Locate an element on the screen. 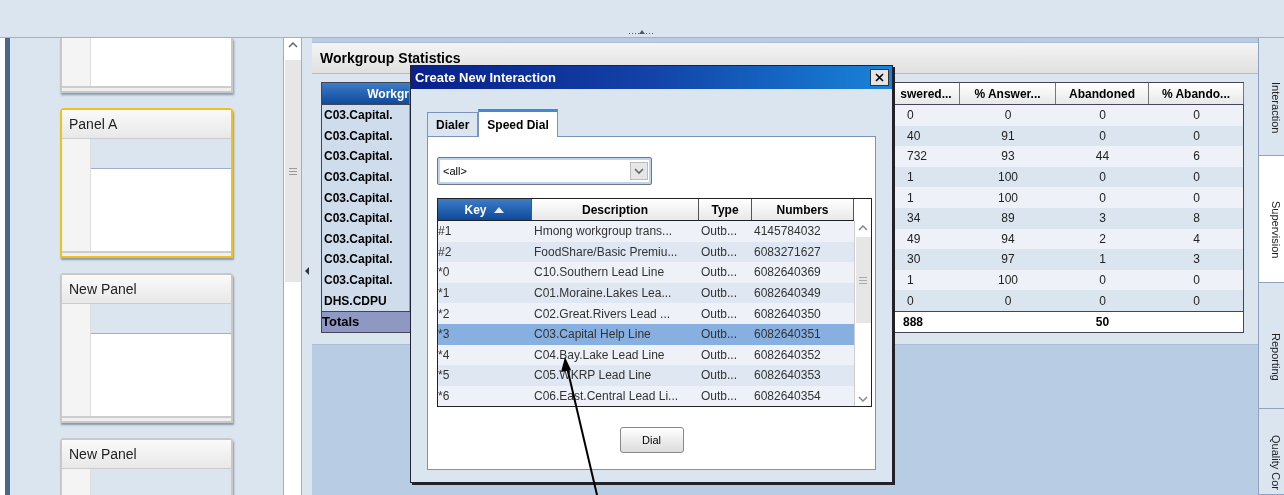 The width and height of the screenshot is (1284, 495). table-cell-text: 732 is located at coordinates (917, 157).